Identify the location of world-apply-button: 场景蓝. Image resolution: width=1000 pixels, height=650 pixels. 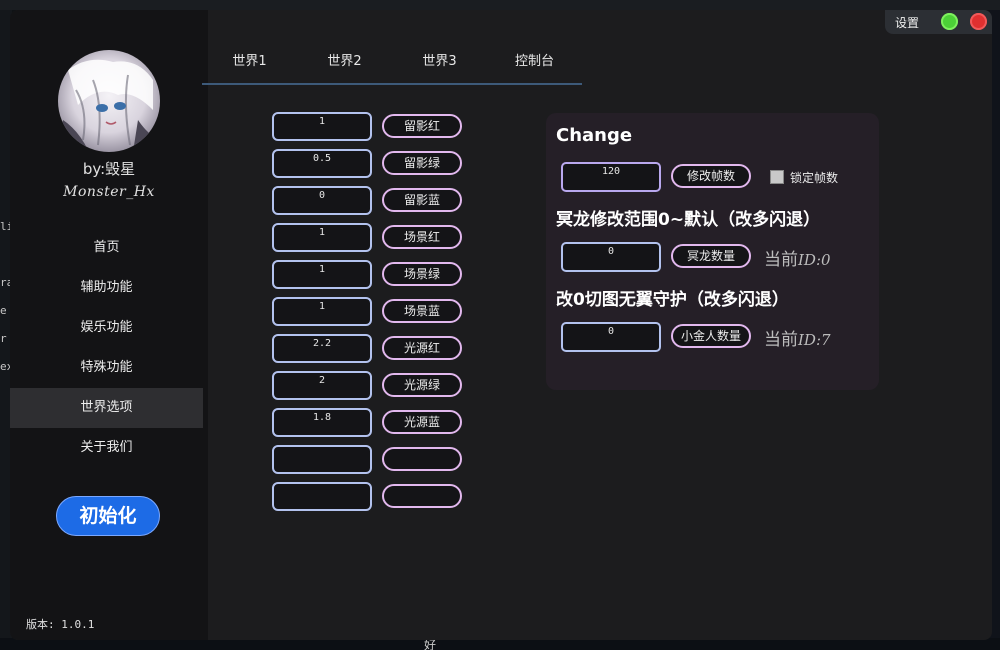
(422, 311).